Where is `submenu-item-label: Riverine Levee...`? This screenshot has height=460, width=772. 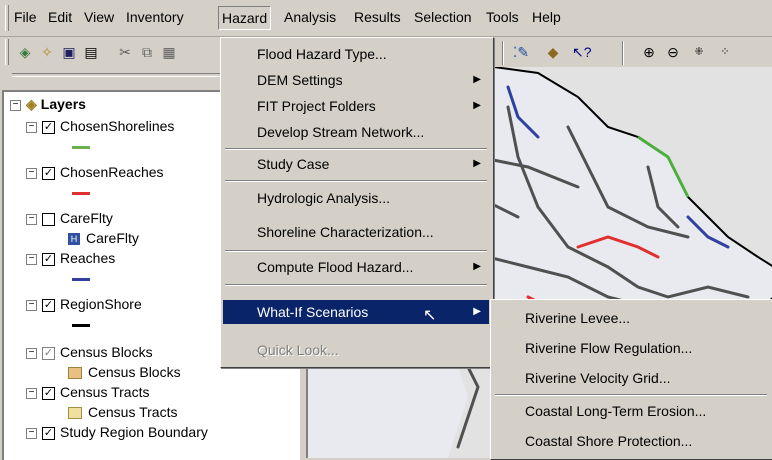 submenu-item-label: Riverine Levee... is located at coordinates (578, 318).